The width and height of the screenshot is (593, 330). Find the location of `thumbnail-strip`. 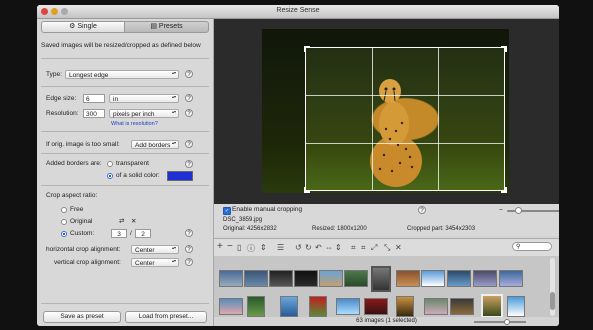

thumbnail-strip is located at coordinates (386, 288).